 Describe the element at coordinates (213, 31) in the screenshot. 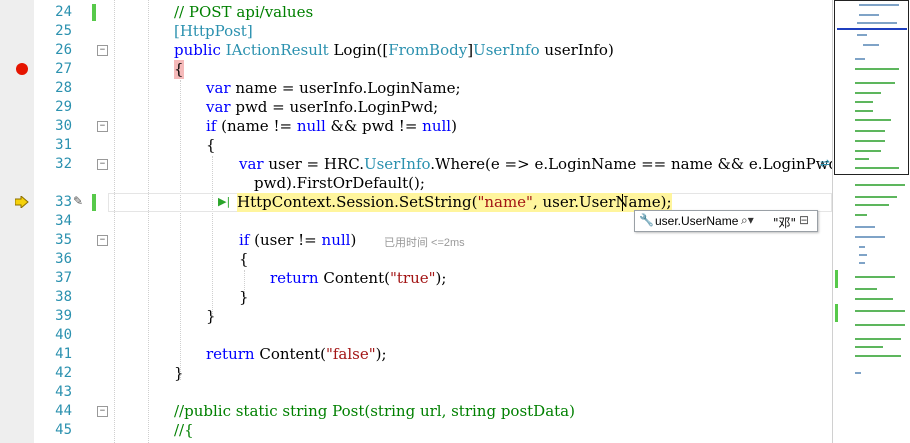

I see `code-text: [HttpPost]` at that location.